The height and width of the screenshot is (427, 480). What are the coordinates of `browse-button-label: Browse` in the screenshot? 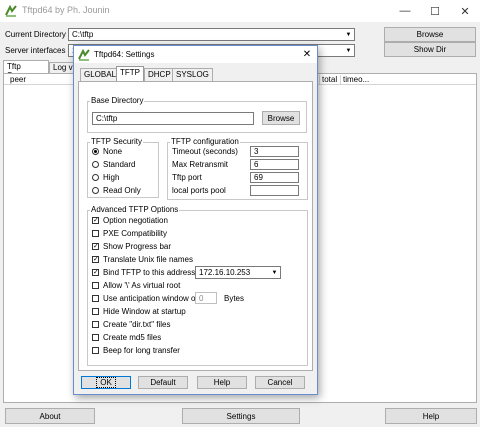 It's located at (430, 34).